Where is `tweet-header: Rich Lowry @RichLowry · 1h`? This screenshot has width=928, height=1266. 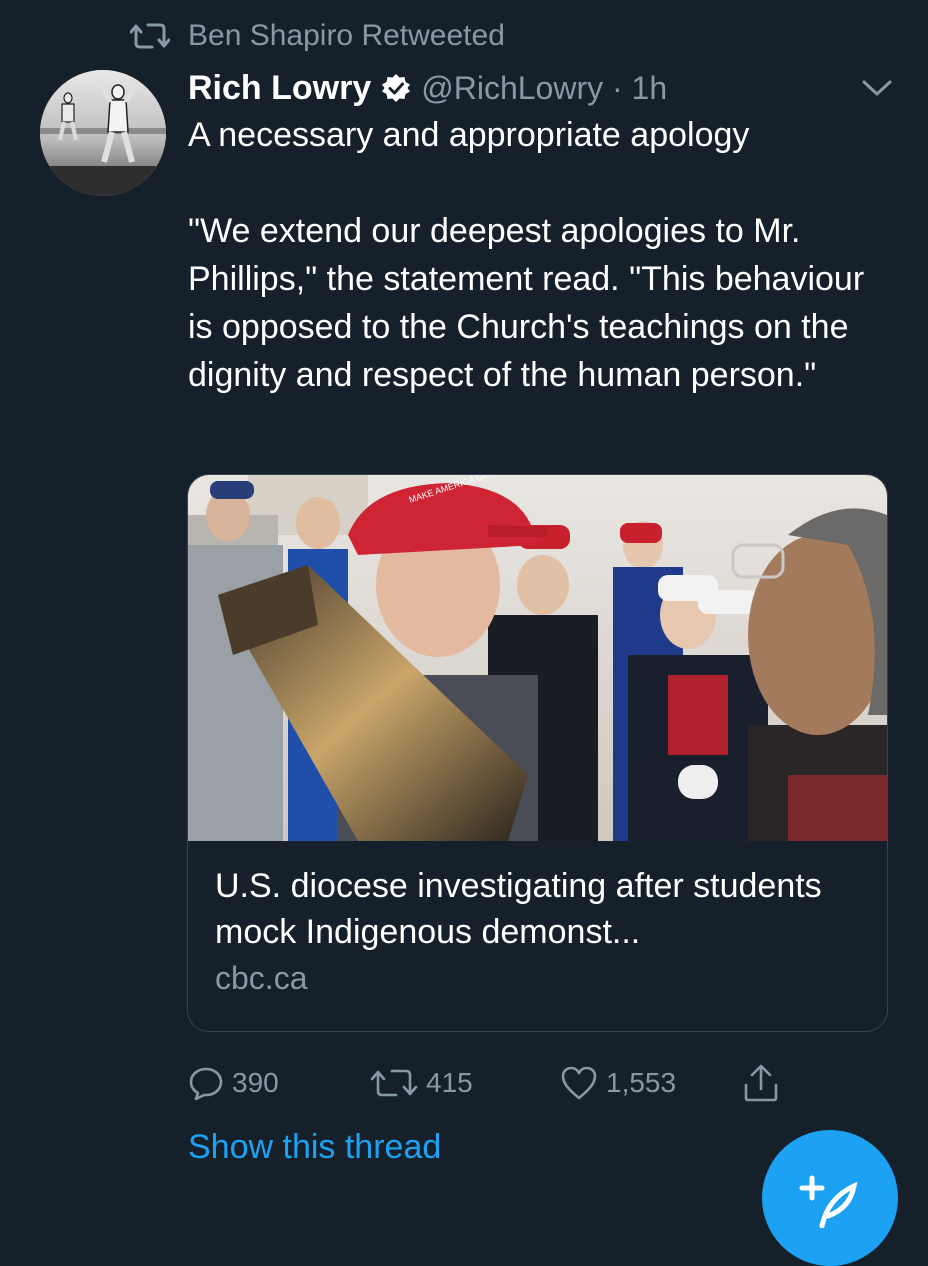 tweet-header: Rich Lowry @RichLowry · 1h is located at coordinates (427, 88).